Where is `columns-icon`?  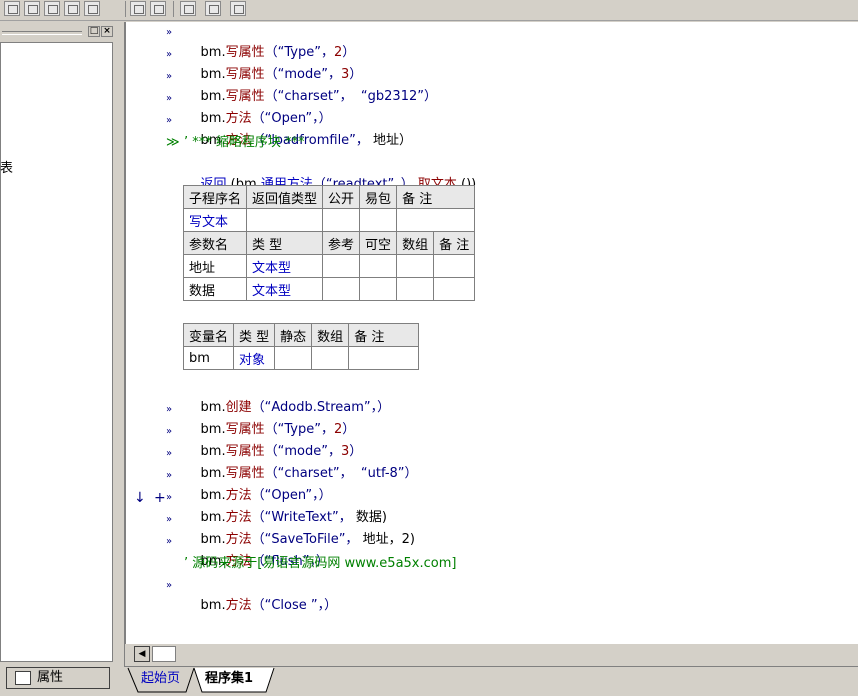
columns-icon is located at coordinates (72, 8).